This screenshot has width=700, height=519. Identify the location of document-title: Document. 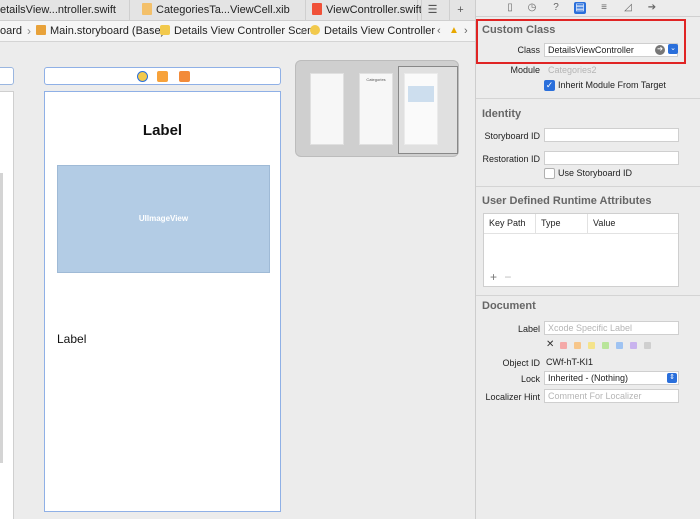
(509, 306).